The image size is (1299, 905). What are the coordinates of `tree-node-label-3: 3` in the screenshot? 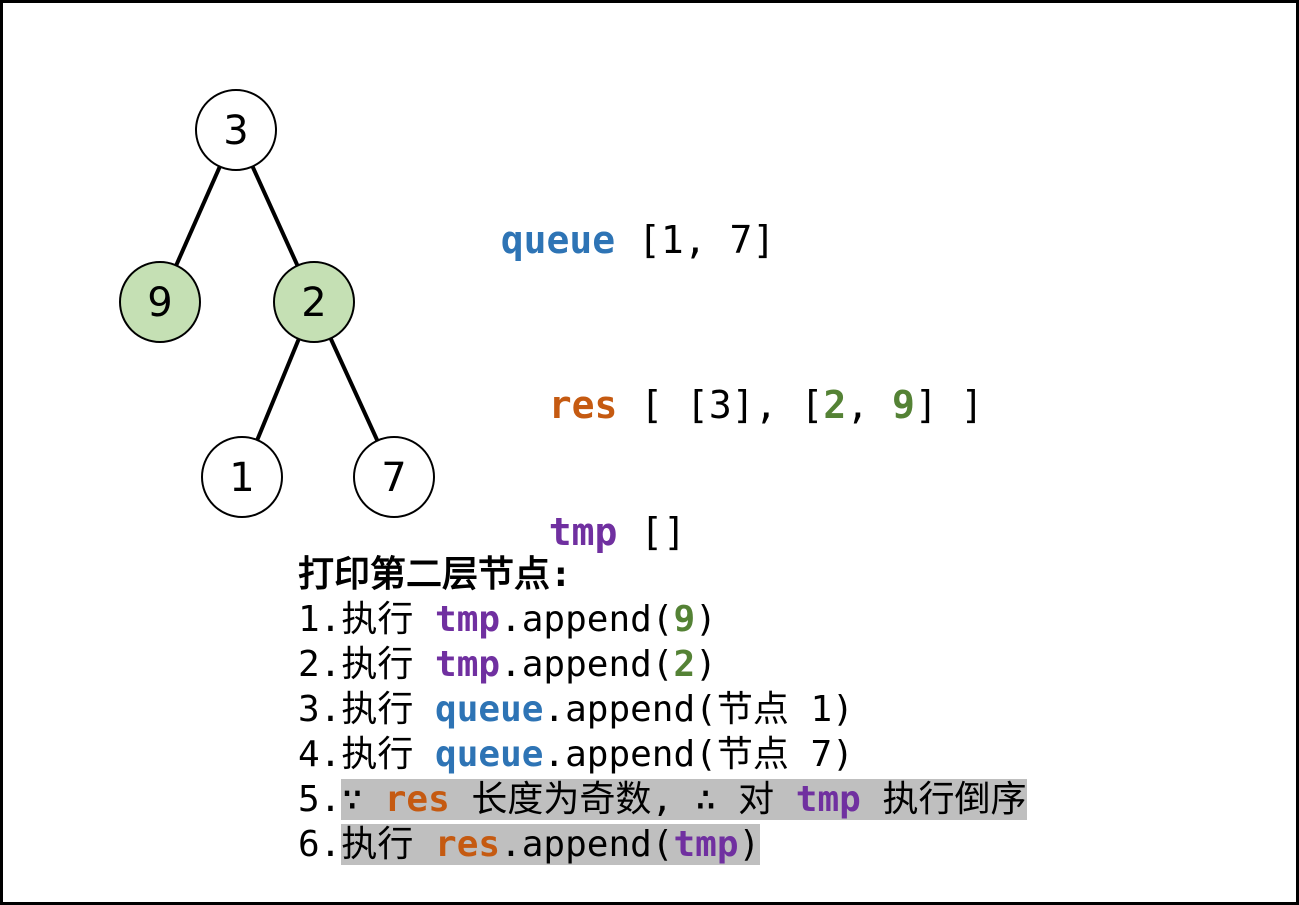 It's located at (235, 131).